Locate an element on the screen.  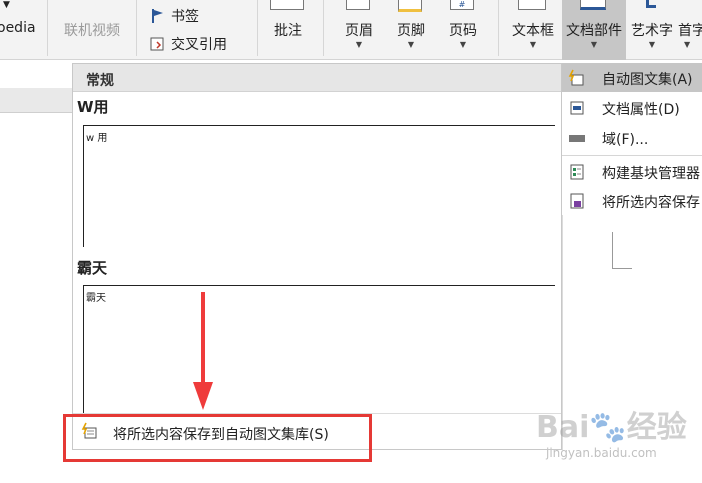
document-property-icon is located at coordinates (577, 108).